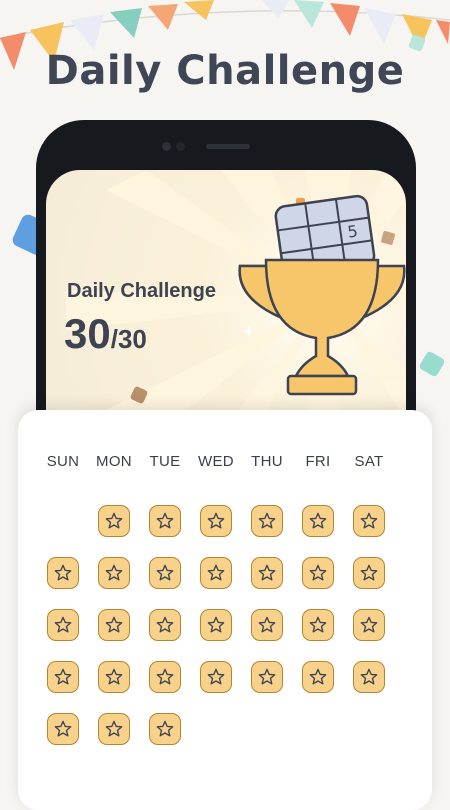  What do you see at coordinates (128, 339) in the screenshot?
I see `score-total: /30` at bounding box center [128, 339].